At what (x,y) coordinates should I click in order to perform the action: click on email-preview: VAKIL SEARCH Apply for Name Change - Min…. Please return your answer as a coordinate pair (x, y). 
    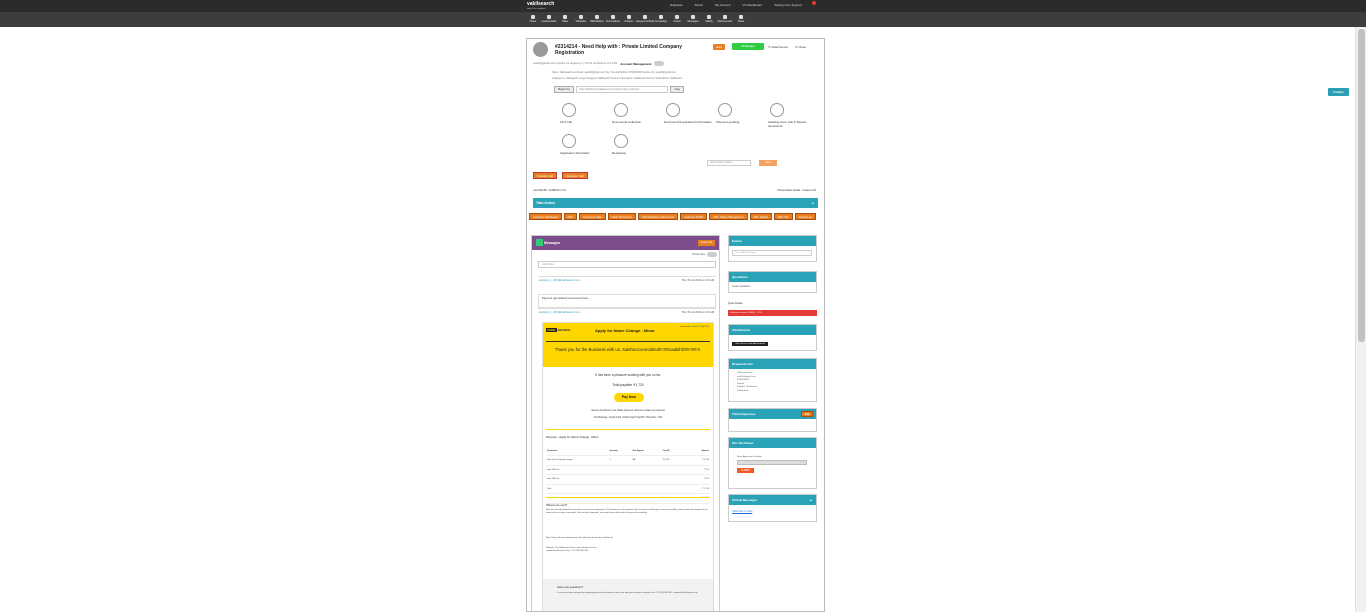
    Looking at the image, I should click on (628, 466).